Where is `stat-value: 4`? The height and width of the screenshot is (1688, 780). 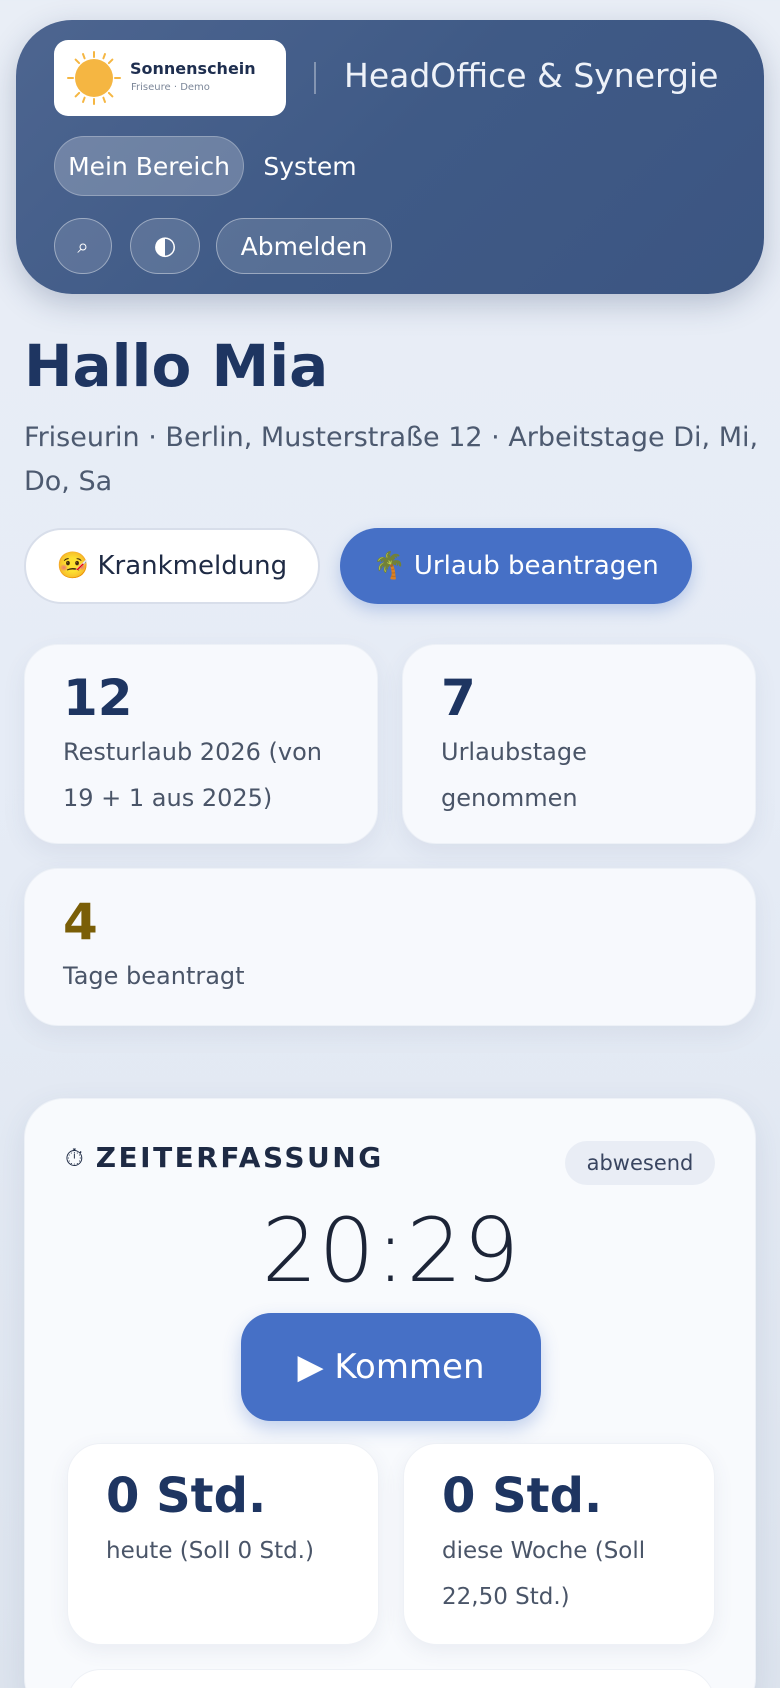 stat-value: 4 is located at coordinates (80, 922).